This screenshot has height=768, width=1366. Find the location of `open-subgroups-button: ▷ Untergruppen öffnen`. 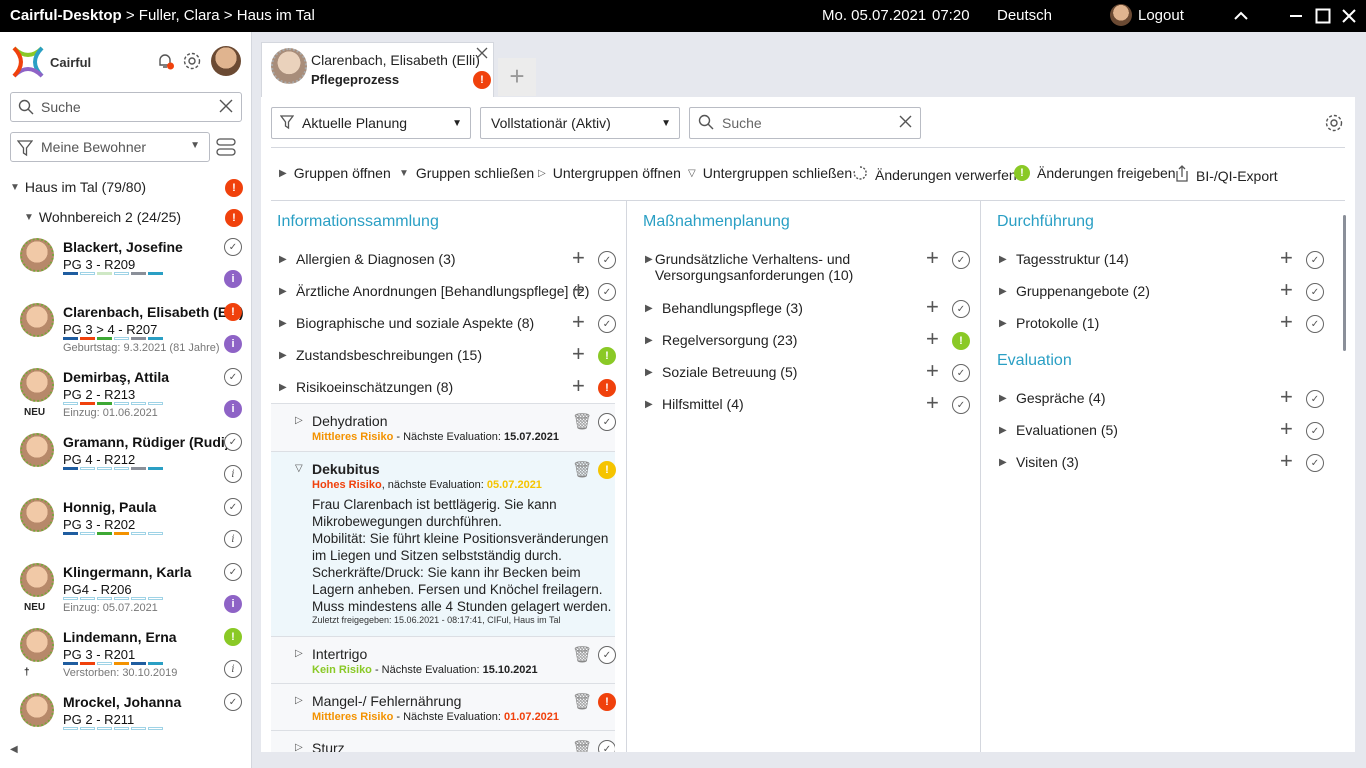

open-subgroups-button: ▷ Untergruppen öffnen is located at coordinates (609, 173).